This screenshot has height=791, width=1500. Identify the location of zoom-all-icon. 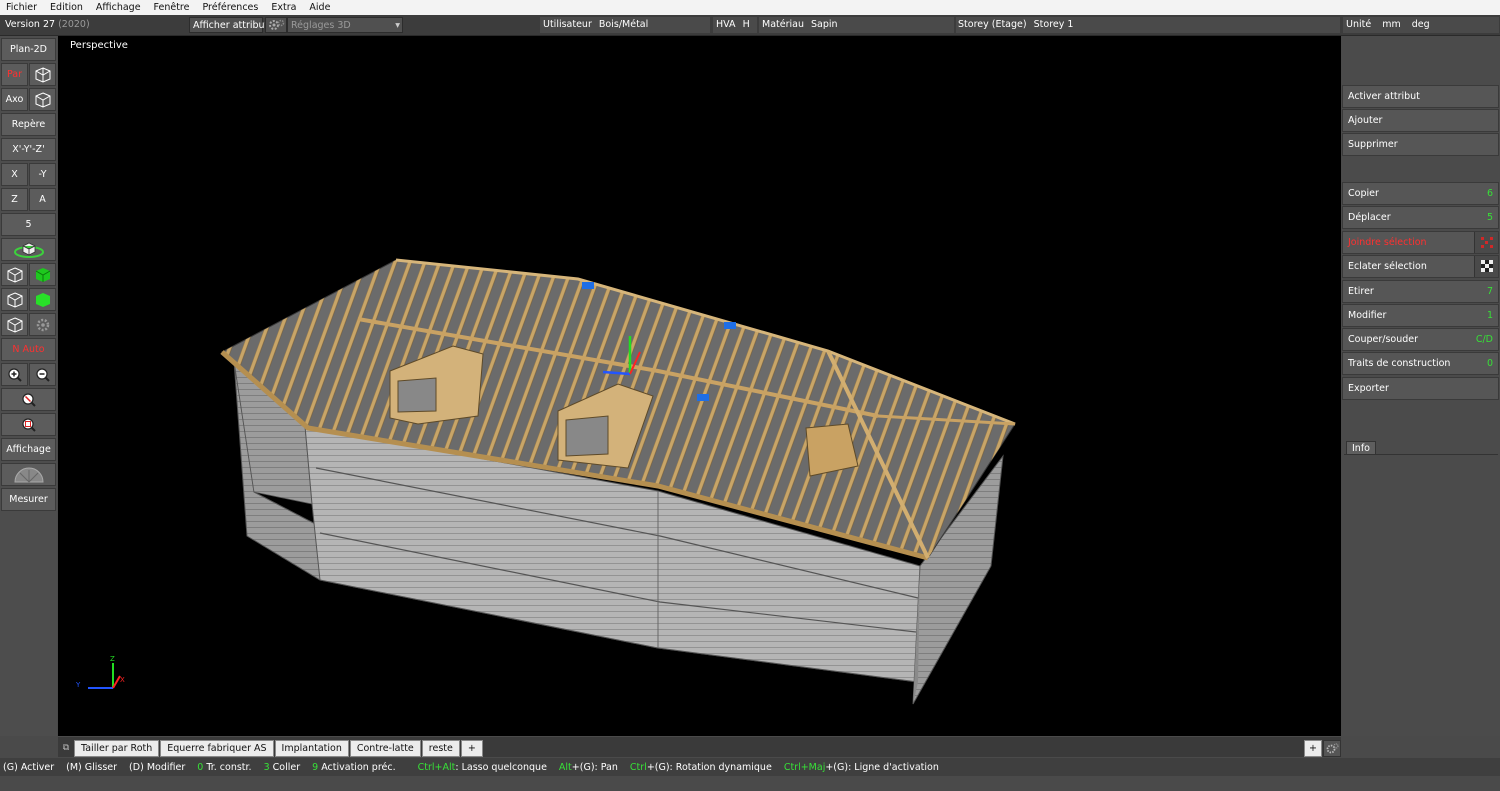
(28, 399).